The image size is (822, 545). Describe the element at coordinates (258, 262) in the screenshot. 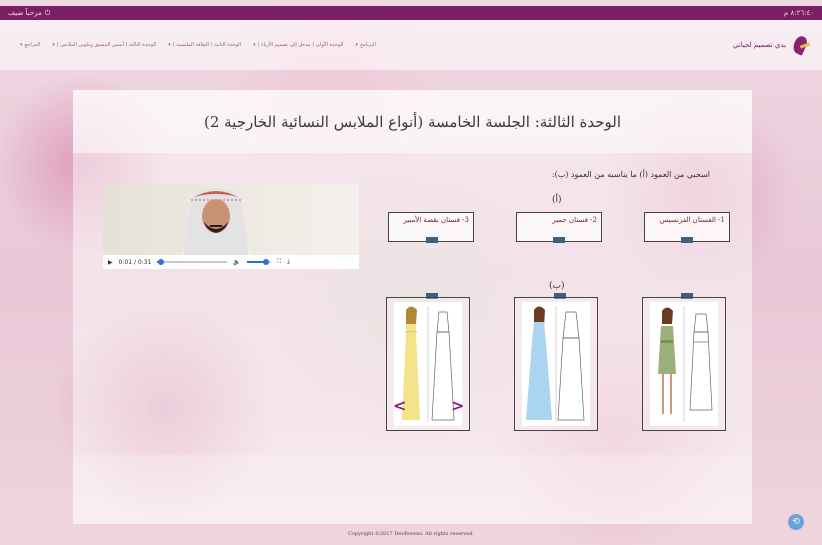

I see `volume-slider` at that location.